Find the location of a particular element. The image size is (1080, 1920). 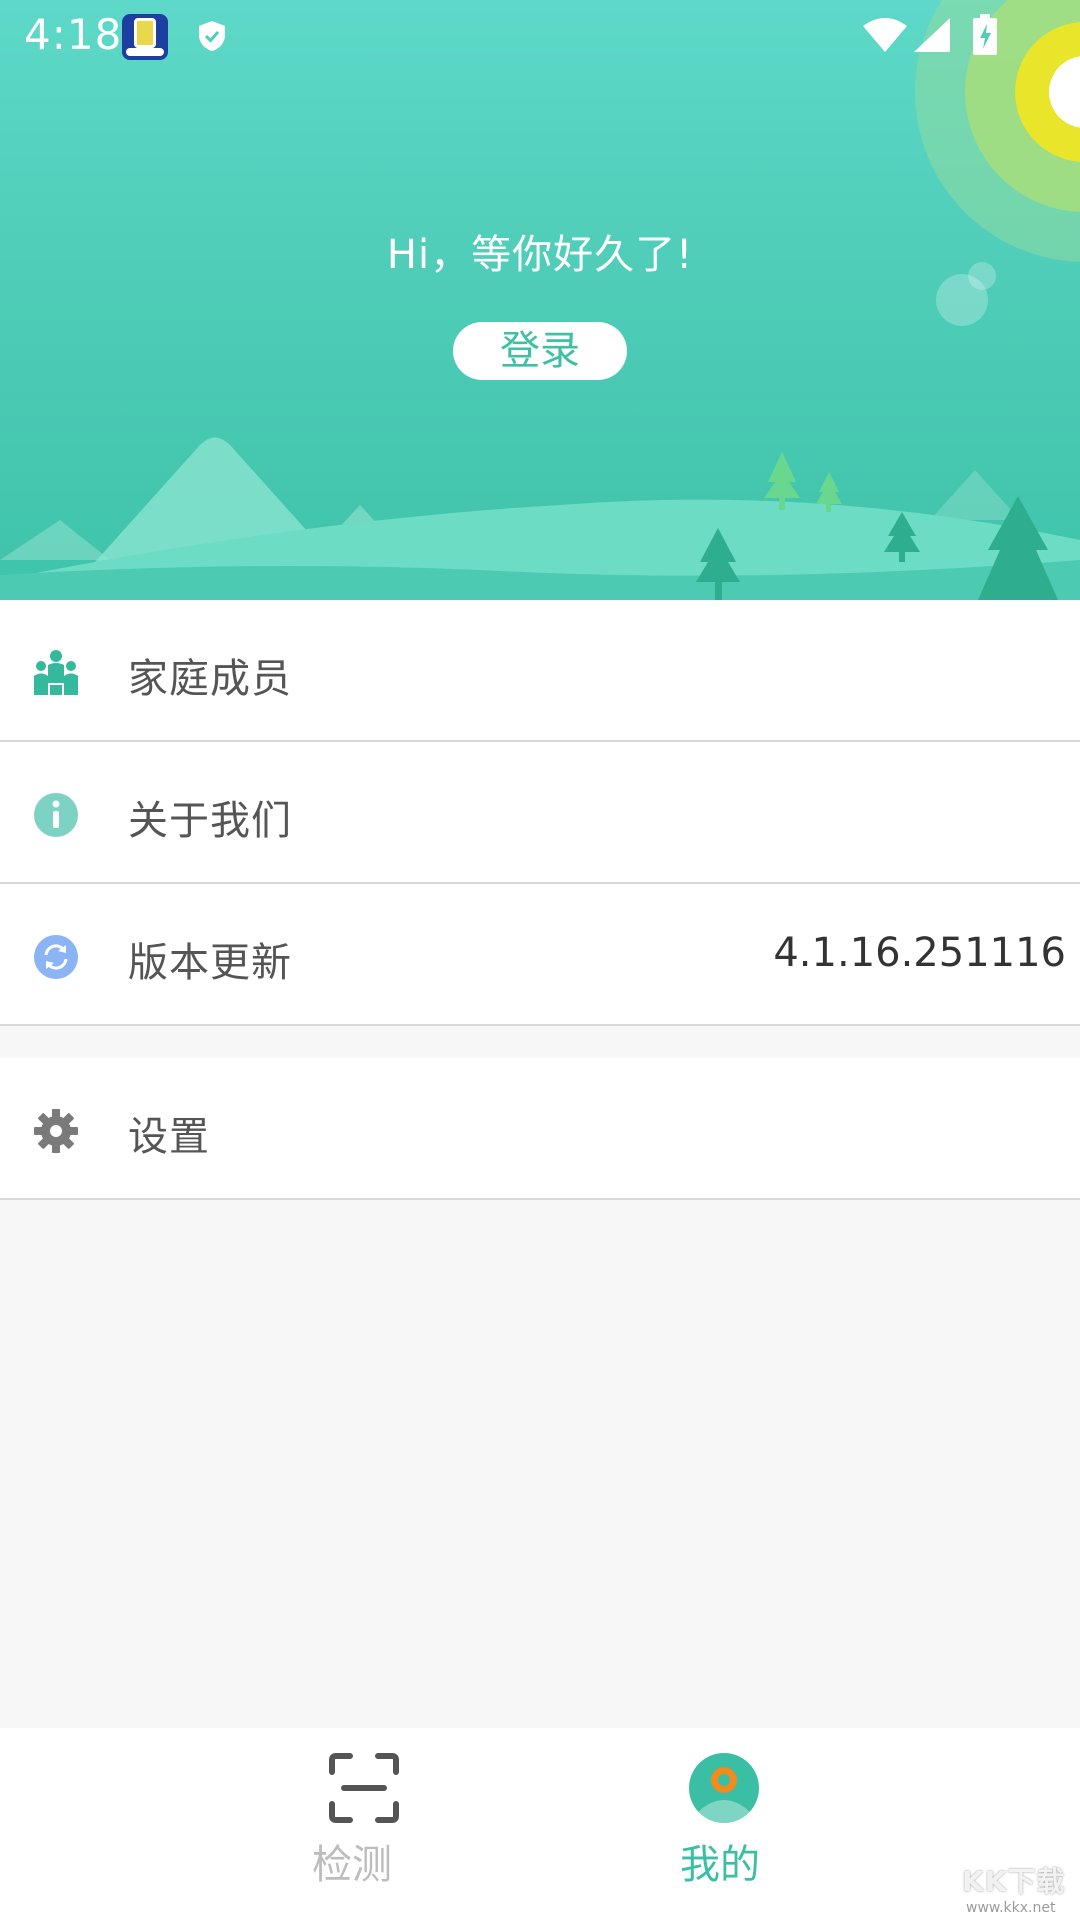

cell-signal-icon is located at coordinates (932, 35).